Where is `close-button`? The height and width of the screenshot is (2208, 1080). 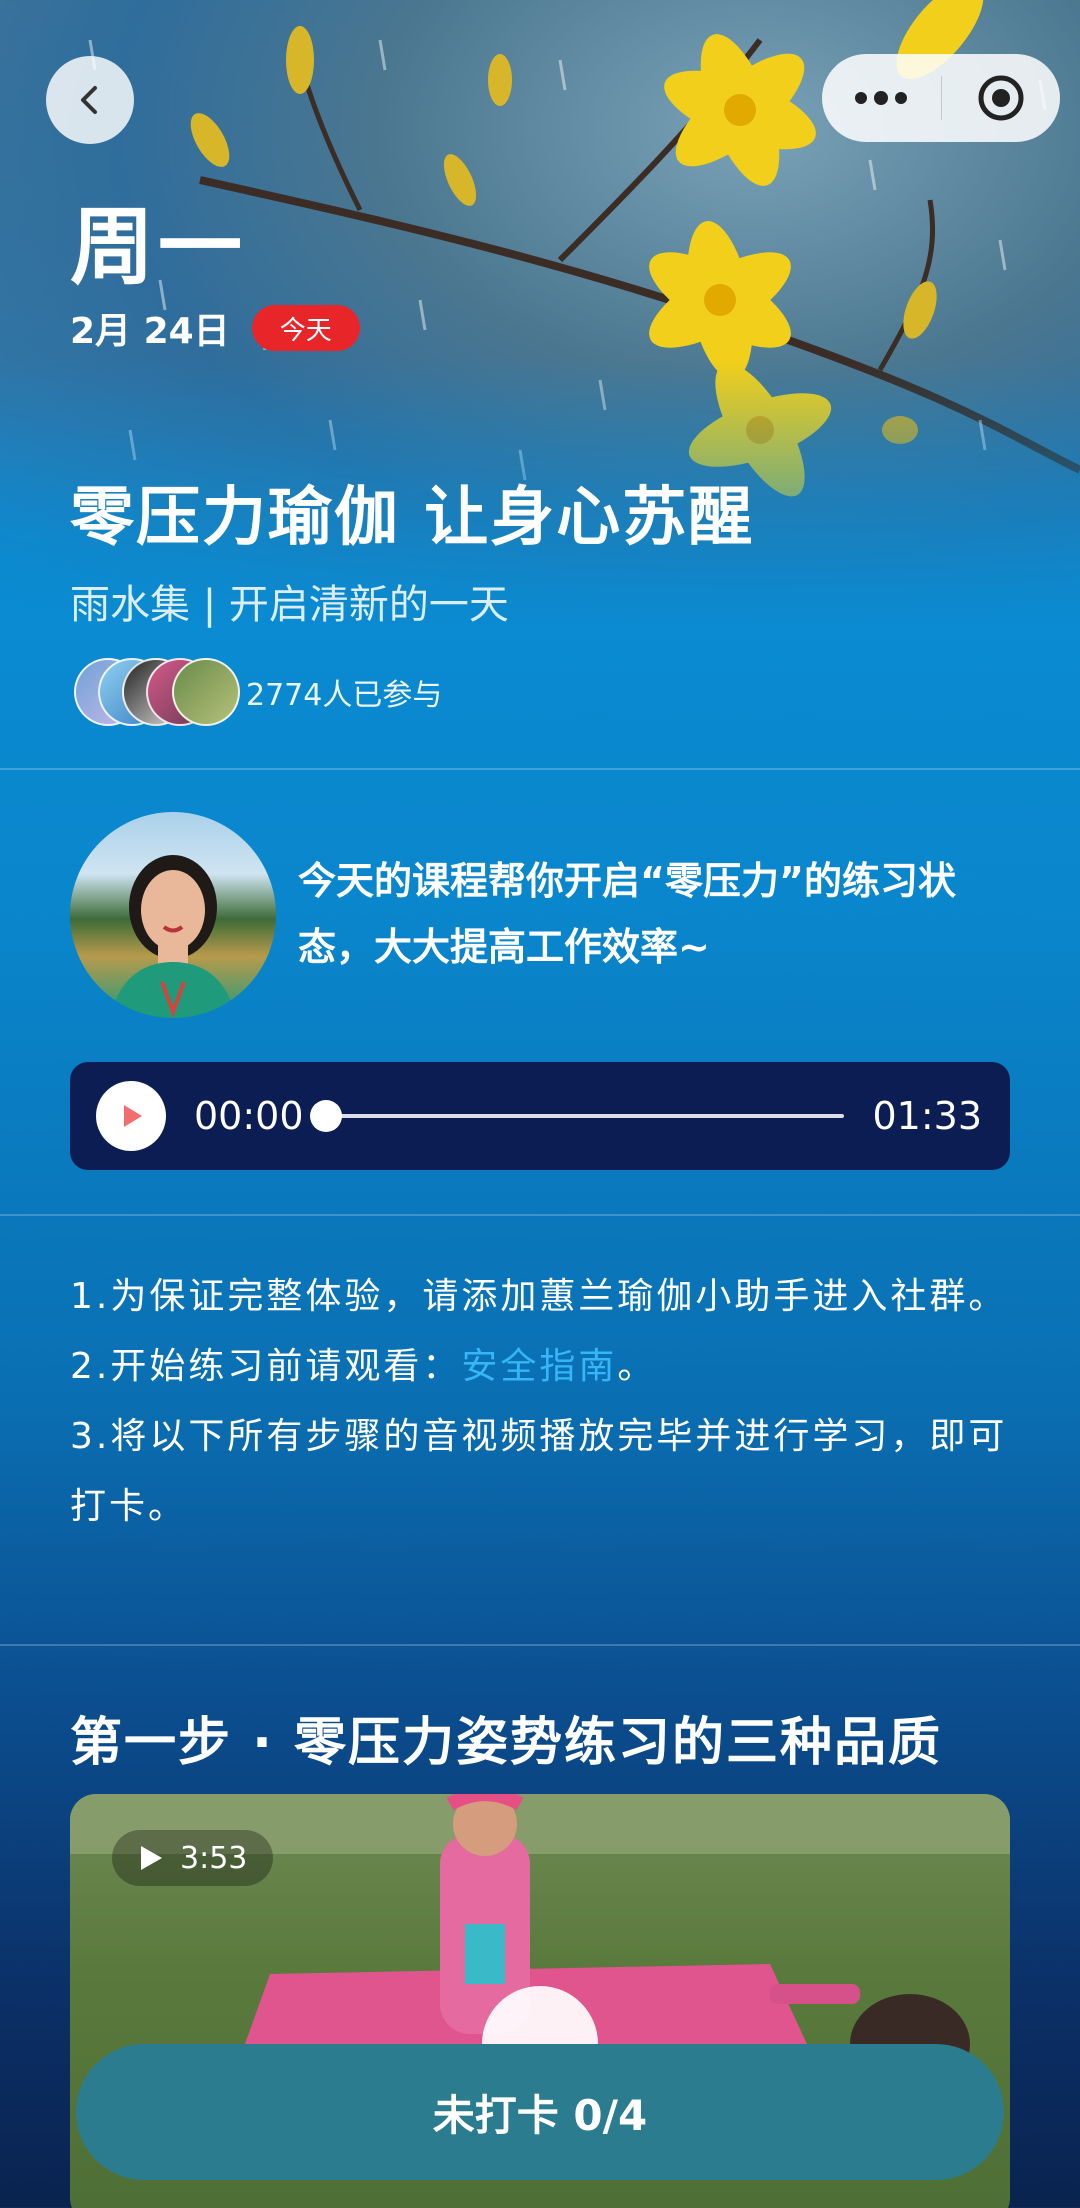
close-button is located at coordinates (1001, 98).